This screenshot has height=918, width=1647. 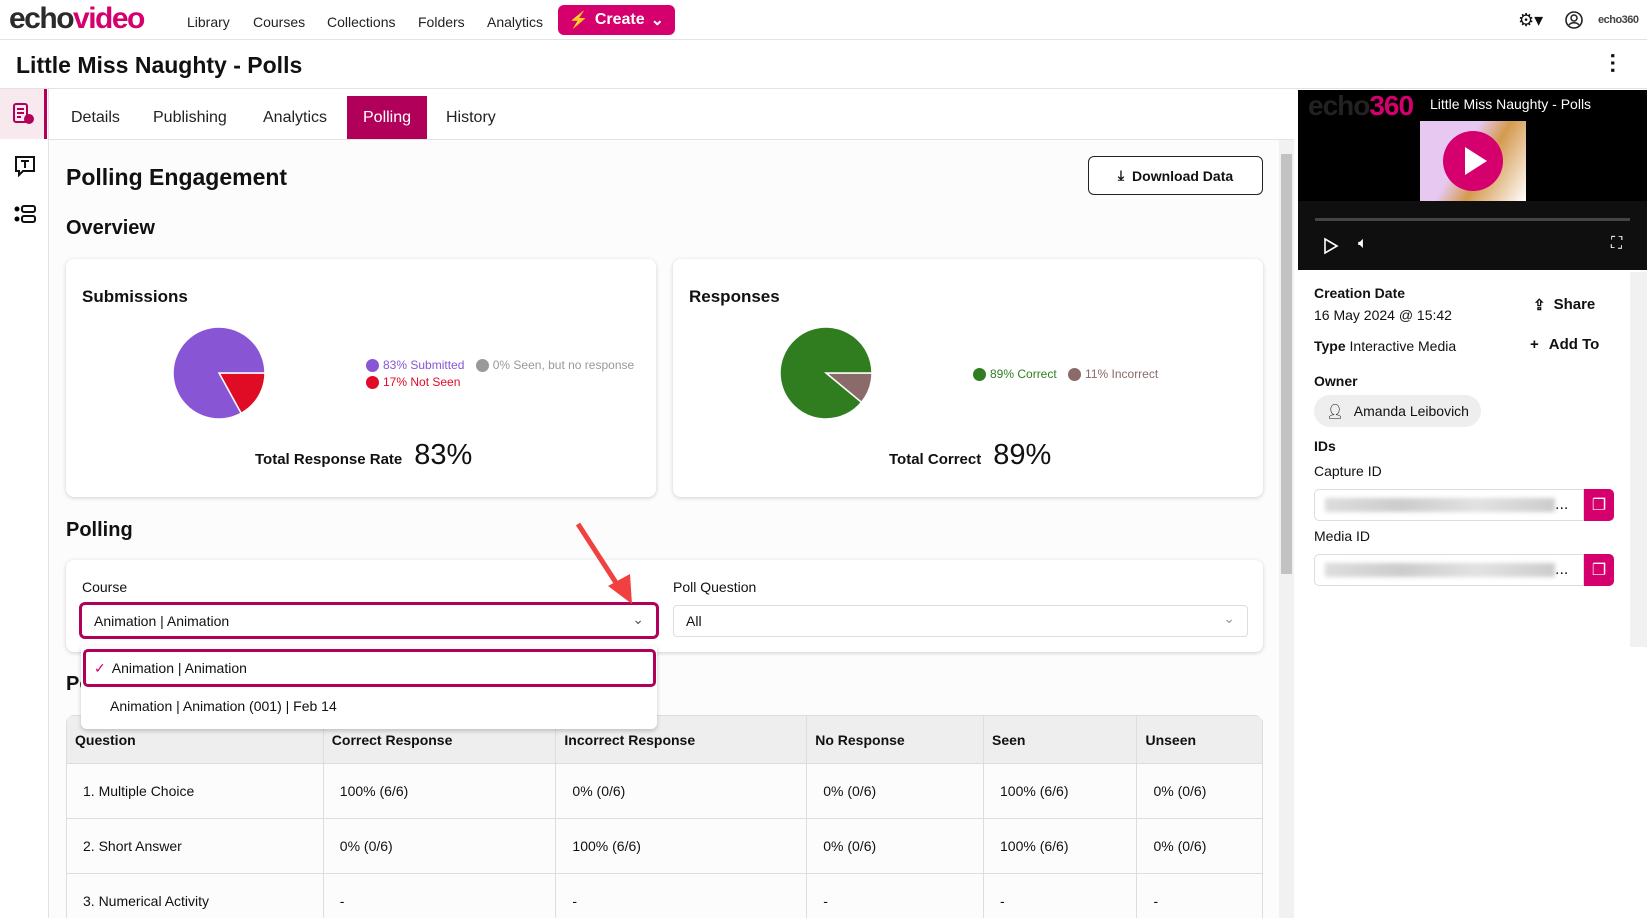 What do you see at coordinates (1616, 244) in the screenshot?
I see `fullscreen-icon: ⛶` at bounding box center [1616, 244].